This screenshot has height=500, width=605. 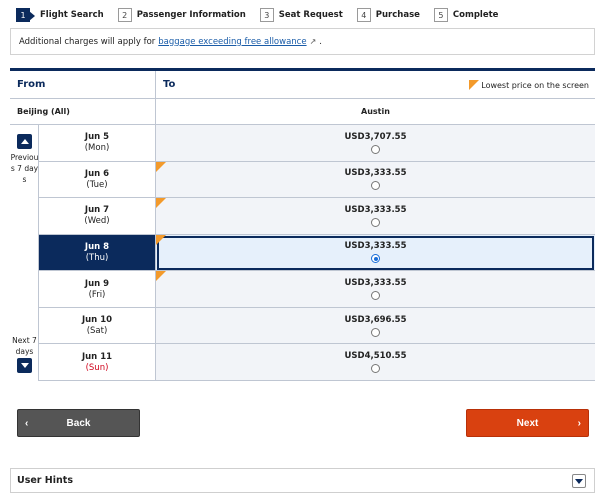 I want to click on departure-date-cell: Jun 5 (Mon), so click(x=97, y=143).